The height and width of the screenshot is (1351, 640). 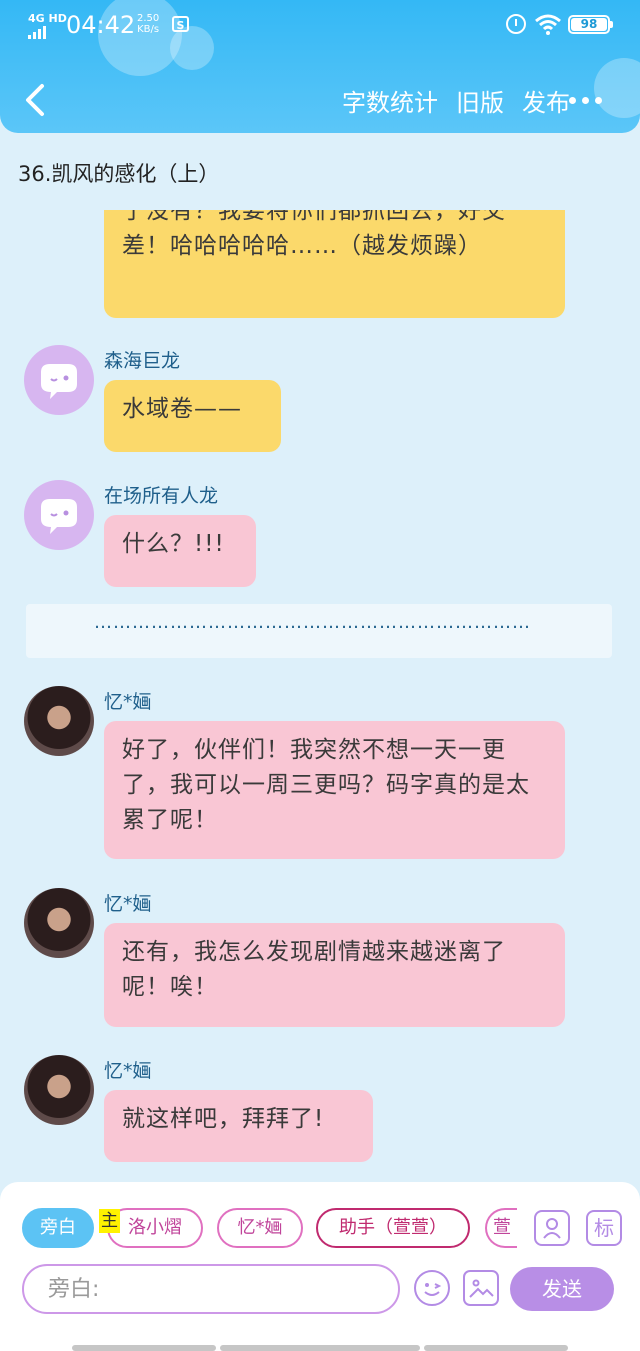 I want to click on chapter-title: 36.凯风的感化（上）, so click(x=119, y=174).